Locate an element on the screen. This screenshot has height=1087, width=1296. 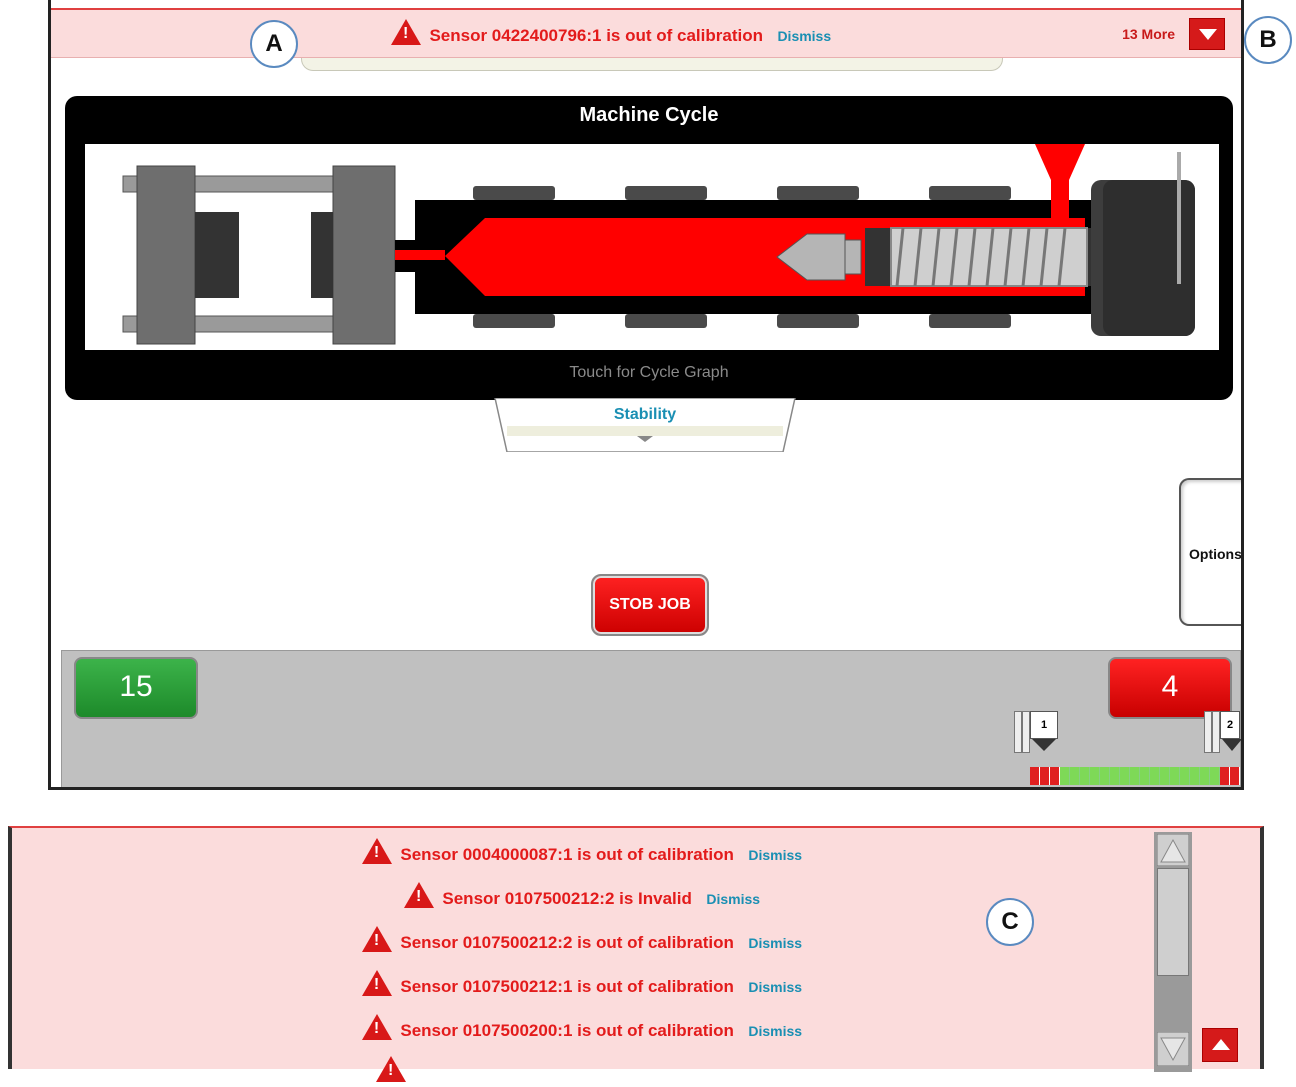
stop-job-button: STOB JOB is located at coordinates (650, 605).